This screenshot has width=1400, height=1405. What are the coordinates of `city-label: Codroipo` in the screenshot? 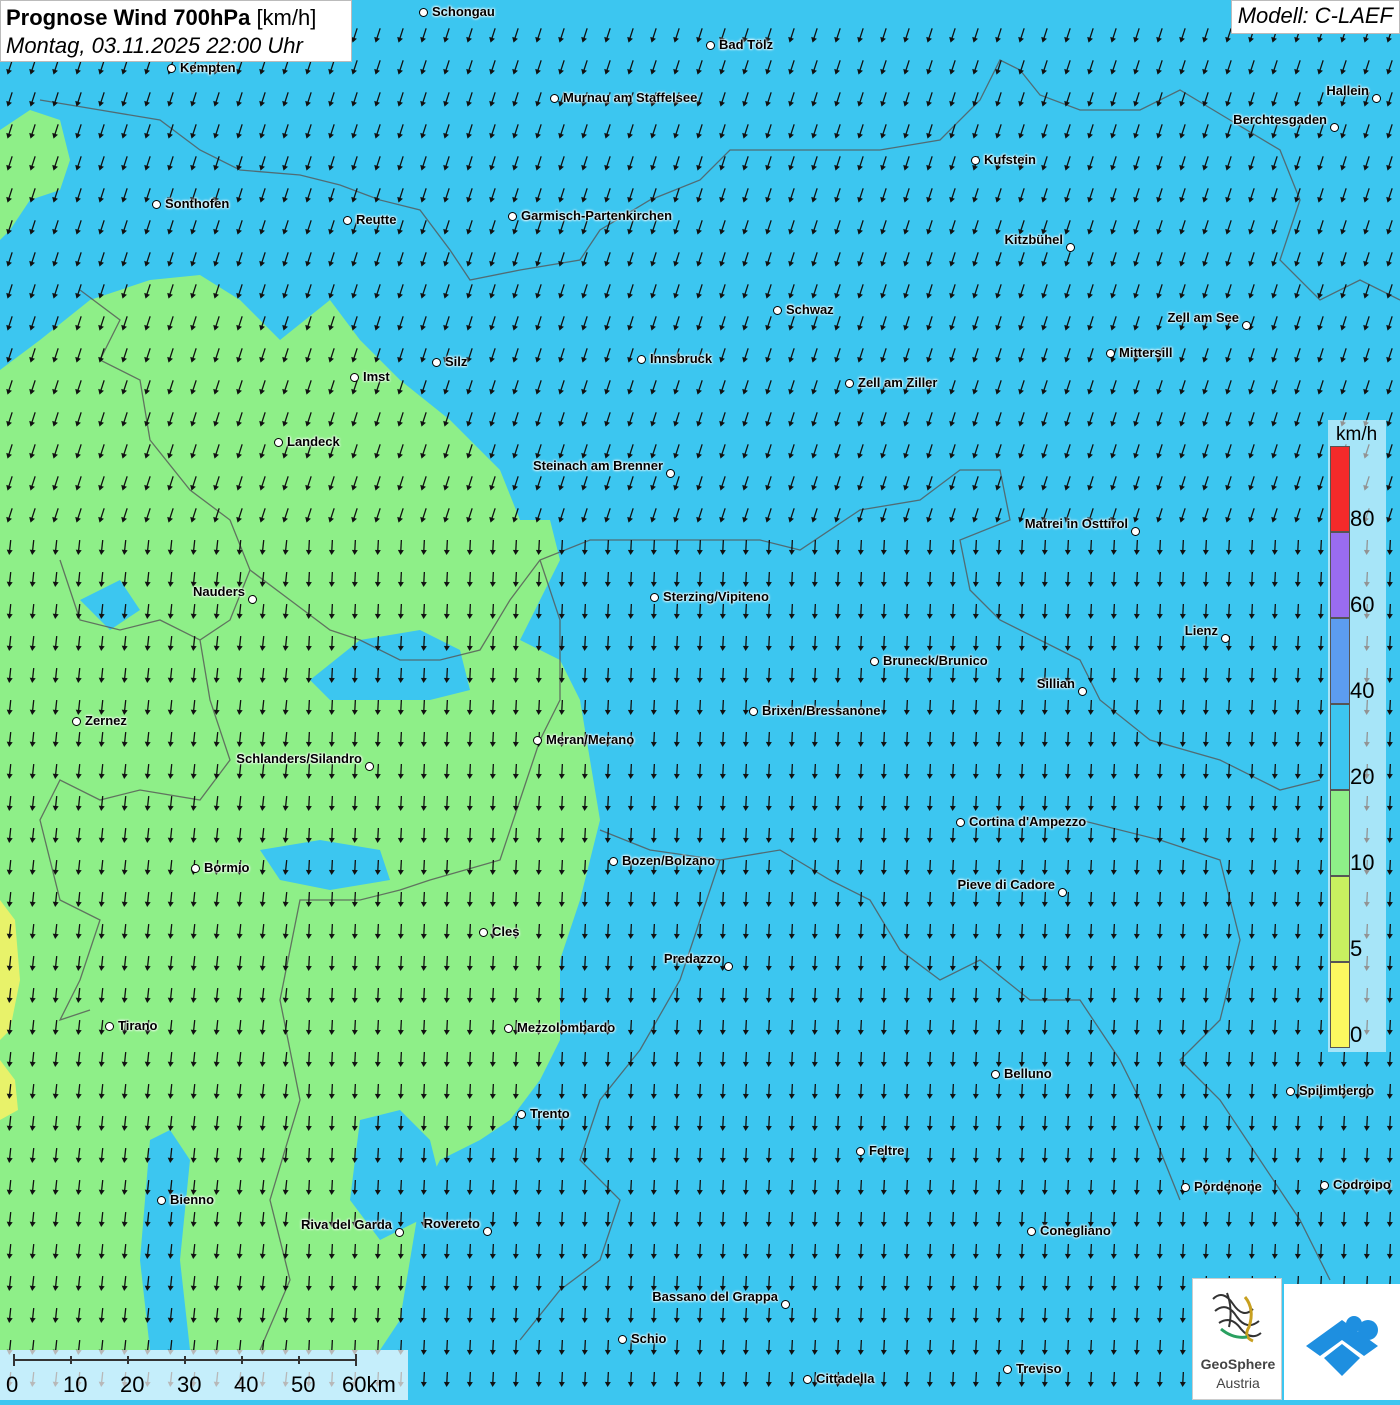 It's located at (1362, 1184).